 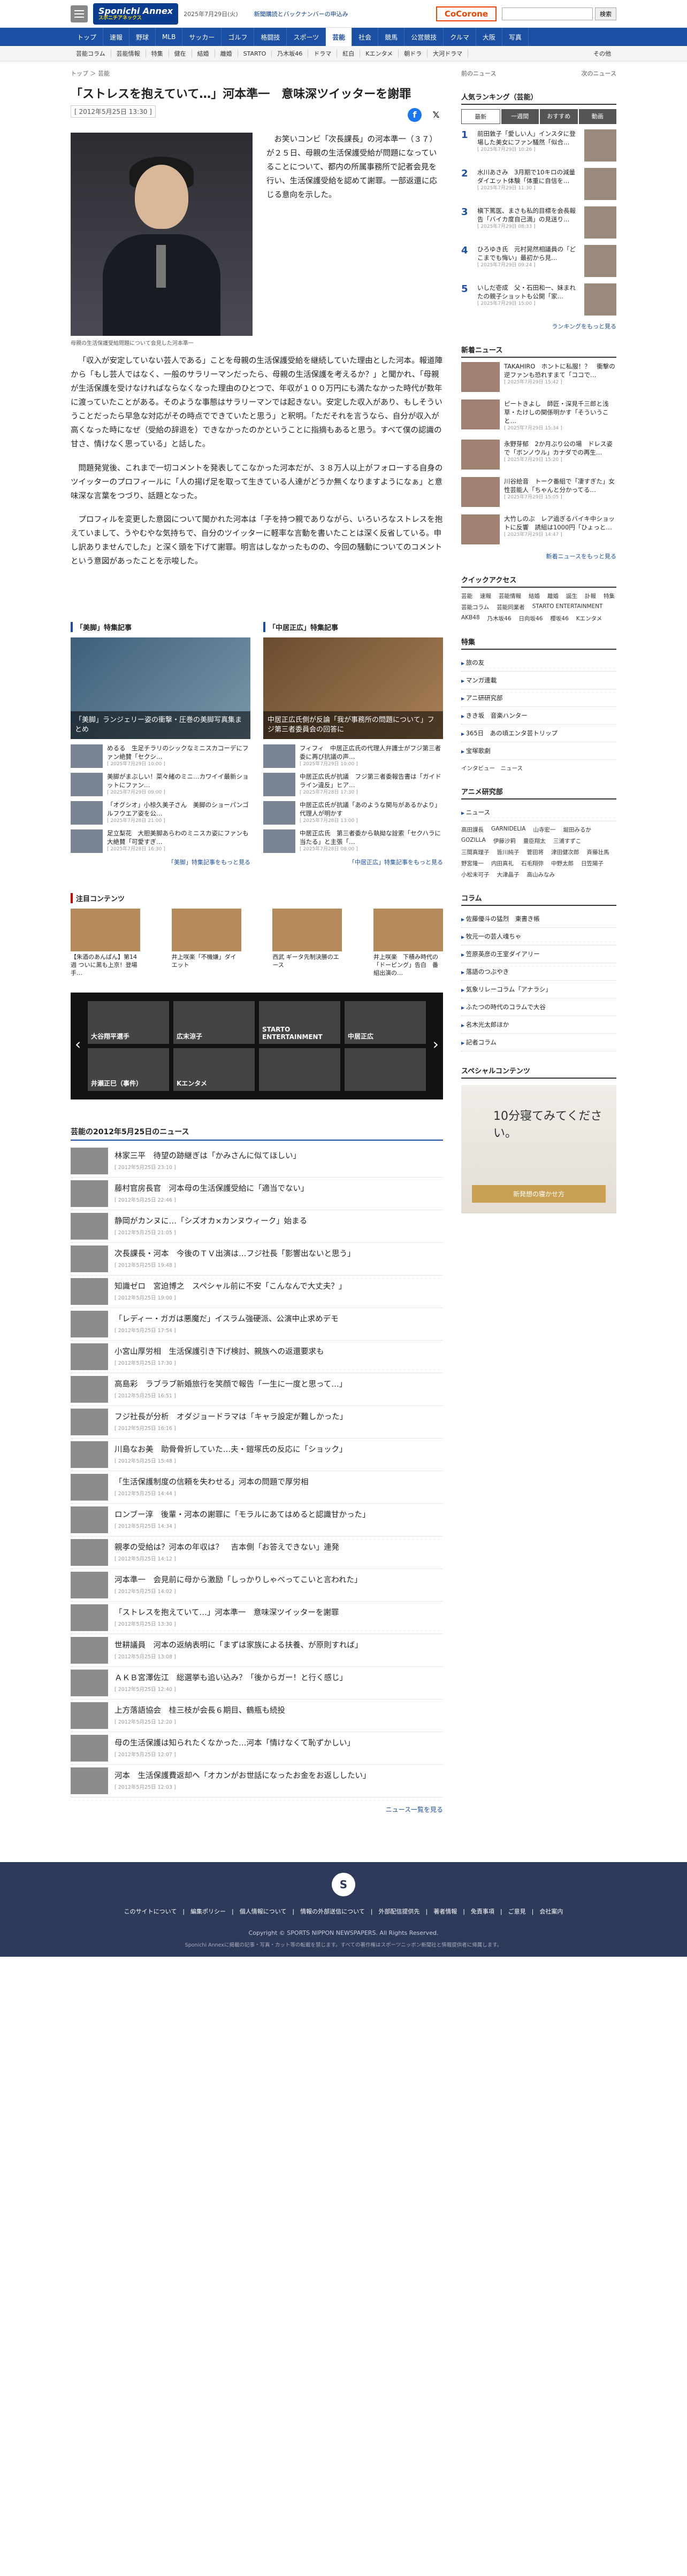 What do you see at coordinates (499, 618) in the screenshot?
I see `quick-access-link: 乃木坂46` at bounding box center [499, 618].